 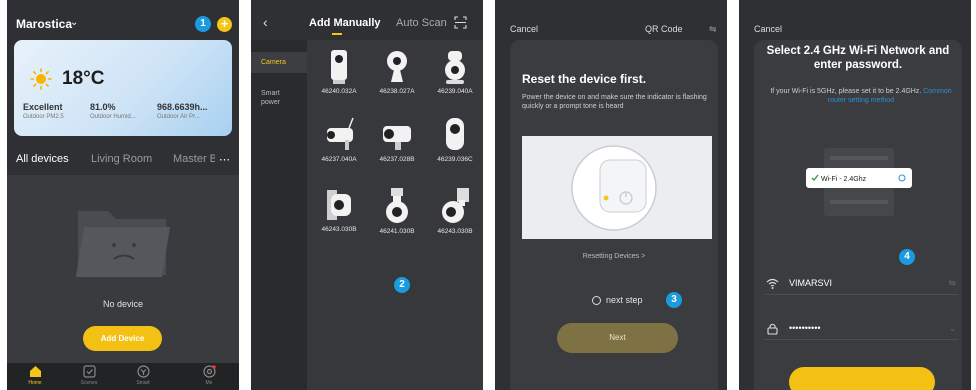 I want to click on device-item: 46239.040A, so click(x=455, y=71).